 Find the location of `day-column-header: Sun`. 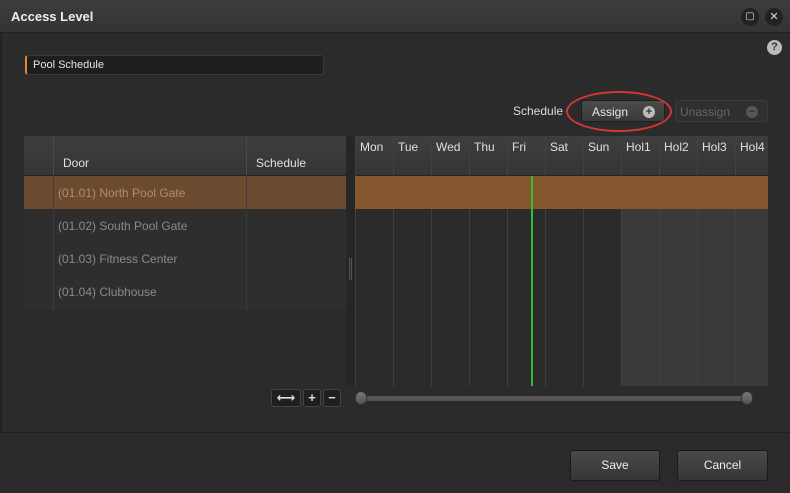

day-column-header: Sun is located at coordinates (602, 156).